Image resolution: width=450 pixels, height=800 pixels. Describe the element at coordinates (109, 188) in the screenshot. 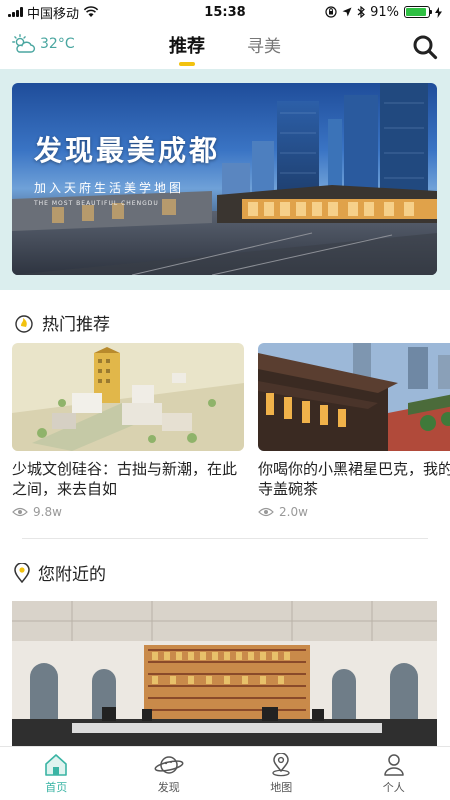

I see `banner-subtitle: 加入天府生活美学地图` at that location.